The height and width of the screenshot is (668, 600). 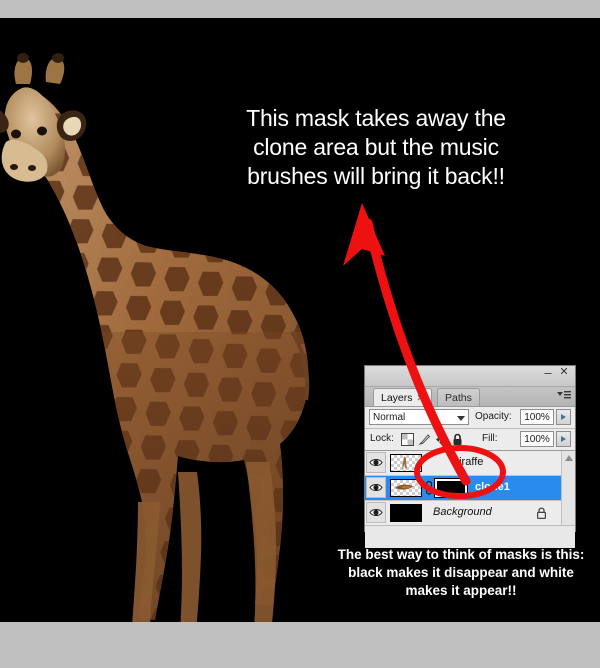 What do you see at coordinates (470, 418) in the screenshot?
I see `blend-mode-row: Normal Opacity: 100%` at bounding box center [470, 418].